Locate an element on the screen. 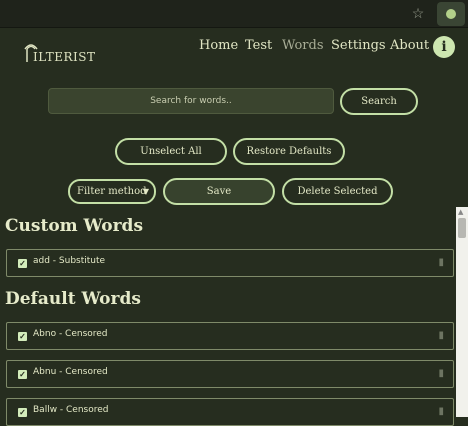  list-item: ✓ add - Substitute ▮ is located at coordinates (230, 263).